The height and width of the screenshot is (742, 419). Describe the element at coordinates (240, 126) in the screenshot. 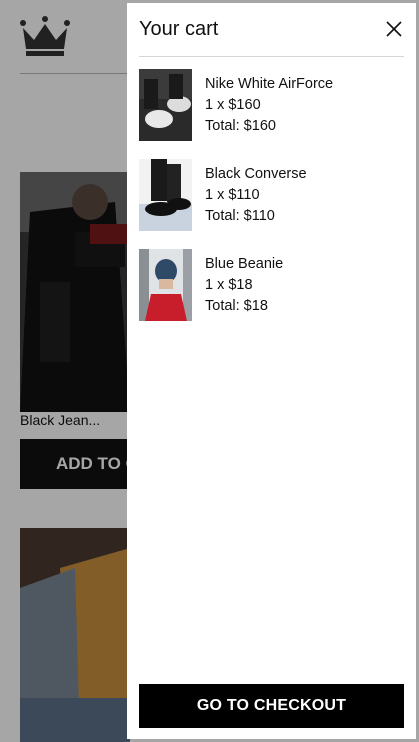

I see `cart-item-total: Total: $160` at that location.